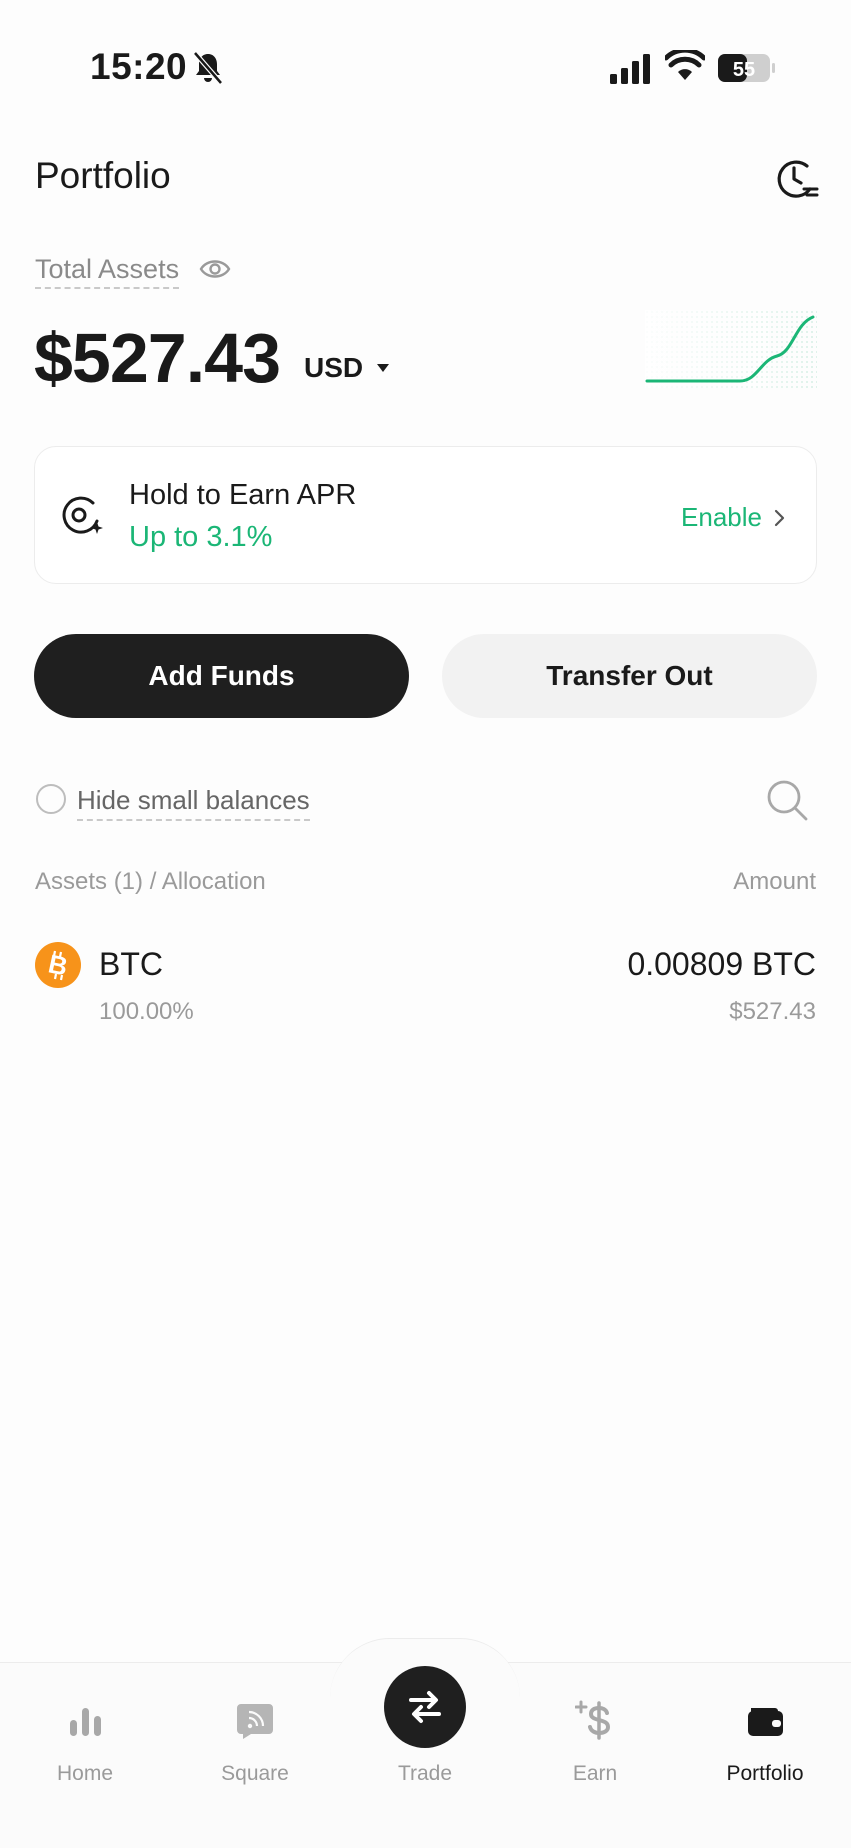 Image resolution: width=851 pixels, height=1848 pixels. Describe the element at coordinates (731, 349) in the screenshot. I see `portfolio-sparkline` at that location.